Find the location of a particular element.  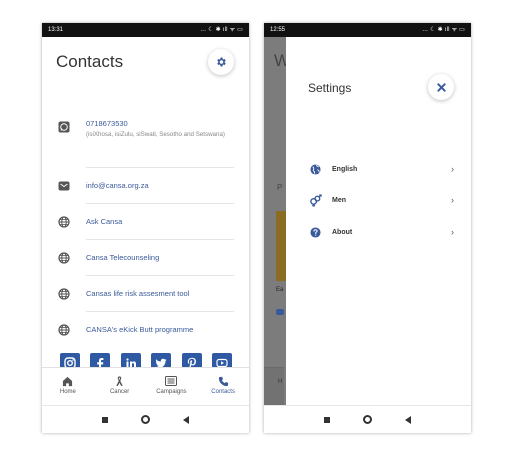

close-button is located at coordinates (441, 87).